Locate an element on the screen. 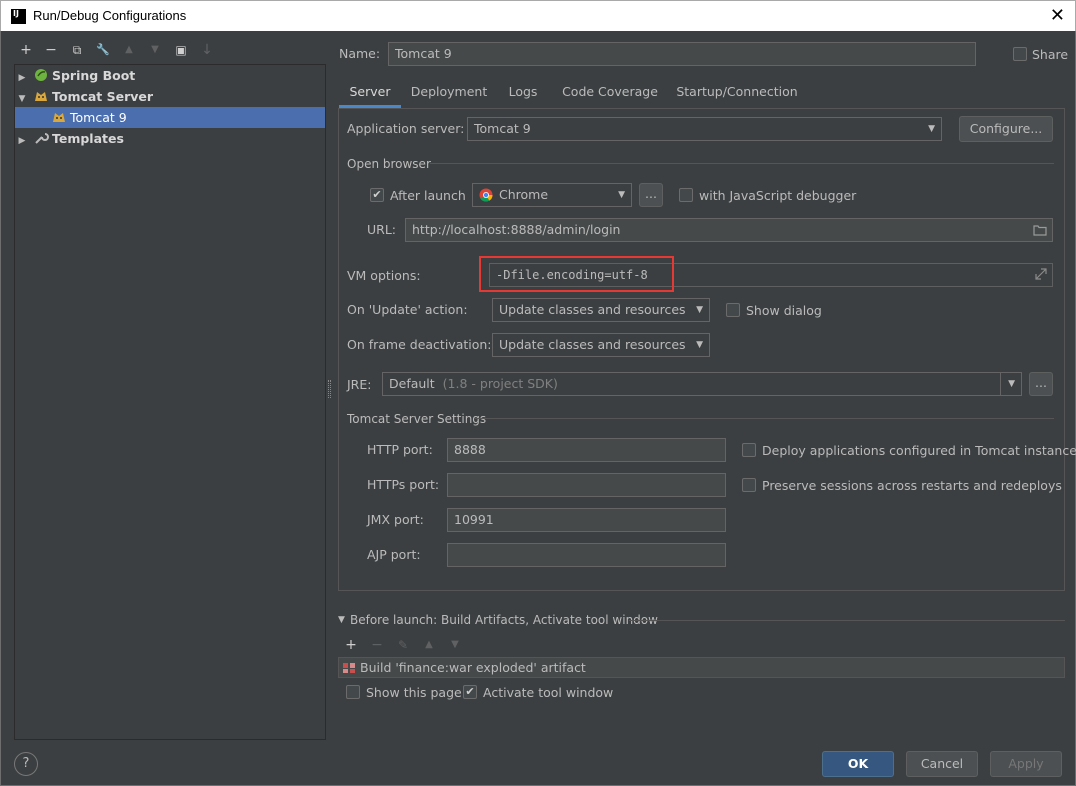 The image size is (1076, 786). wrench-icon: 🔧 is located at coordinates (103, 50).